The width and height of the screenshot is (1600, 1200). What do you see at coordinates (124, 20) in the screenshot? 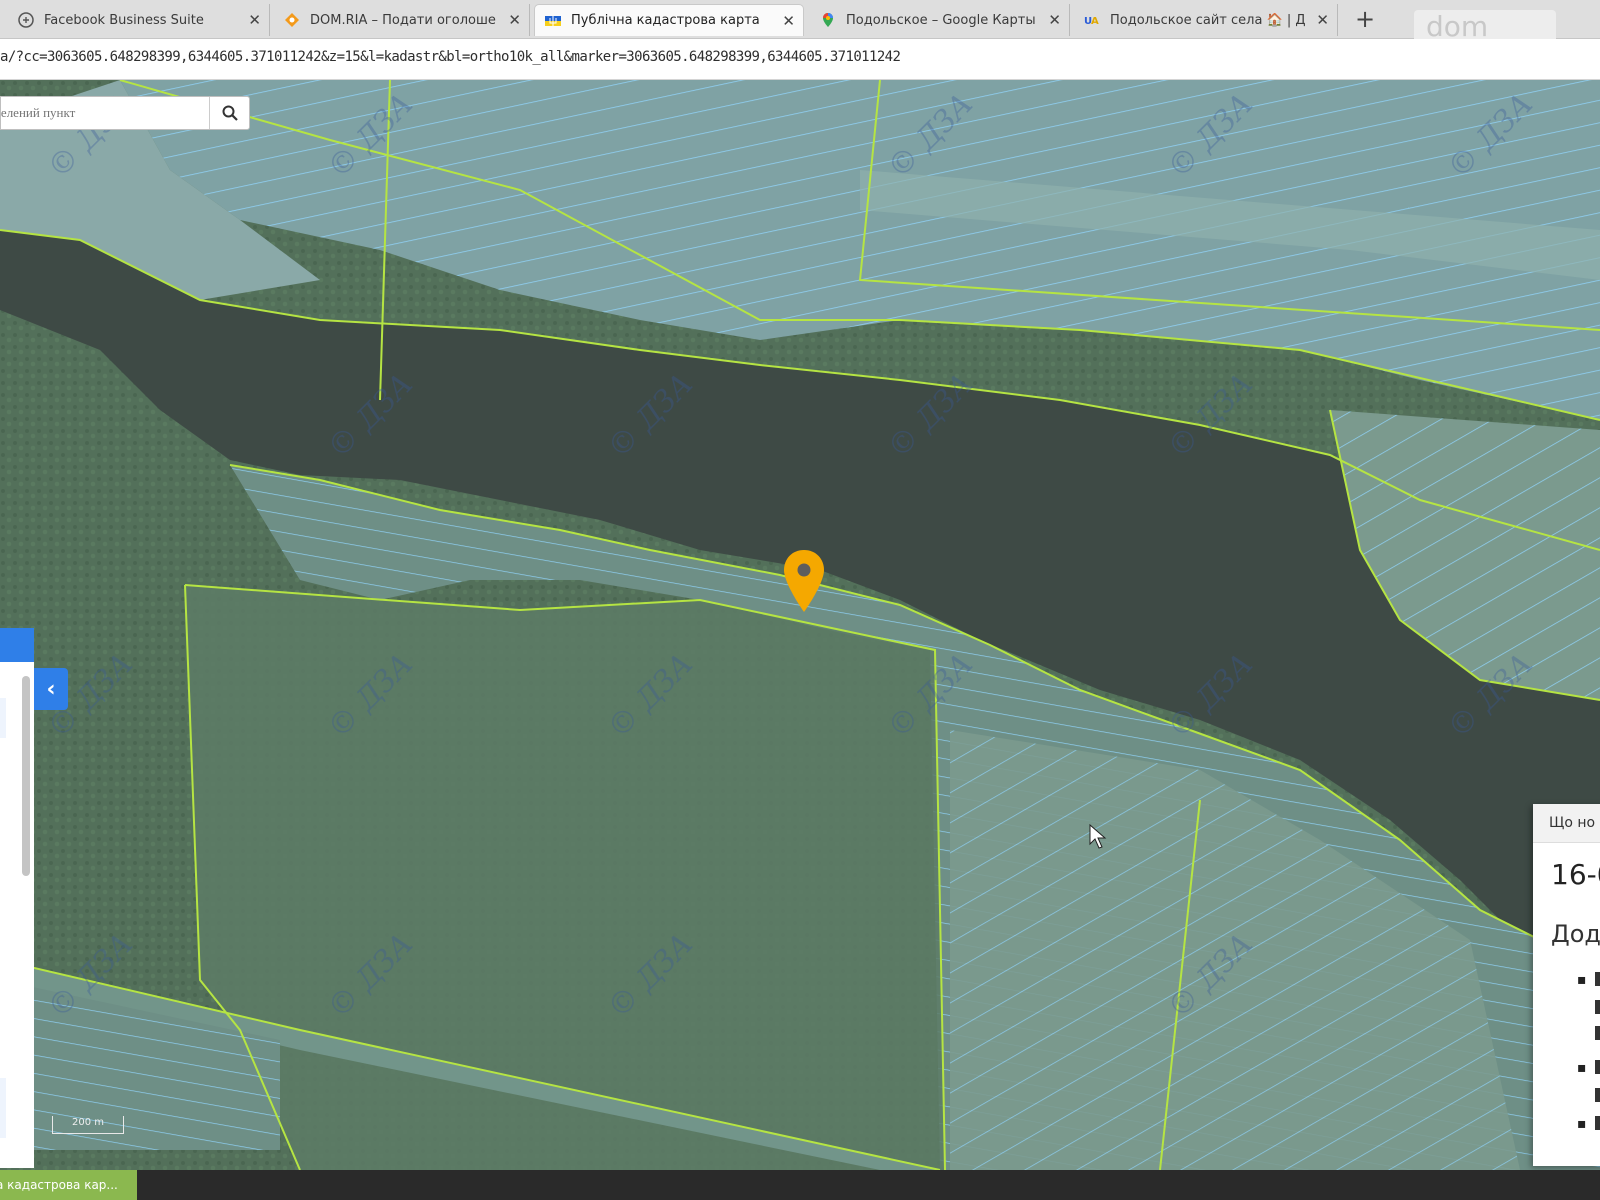
I see `tab-title: Facebook Business Suite` at bounding box center [124, 20].